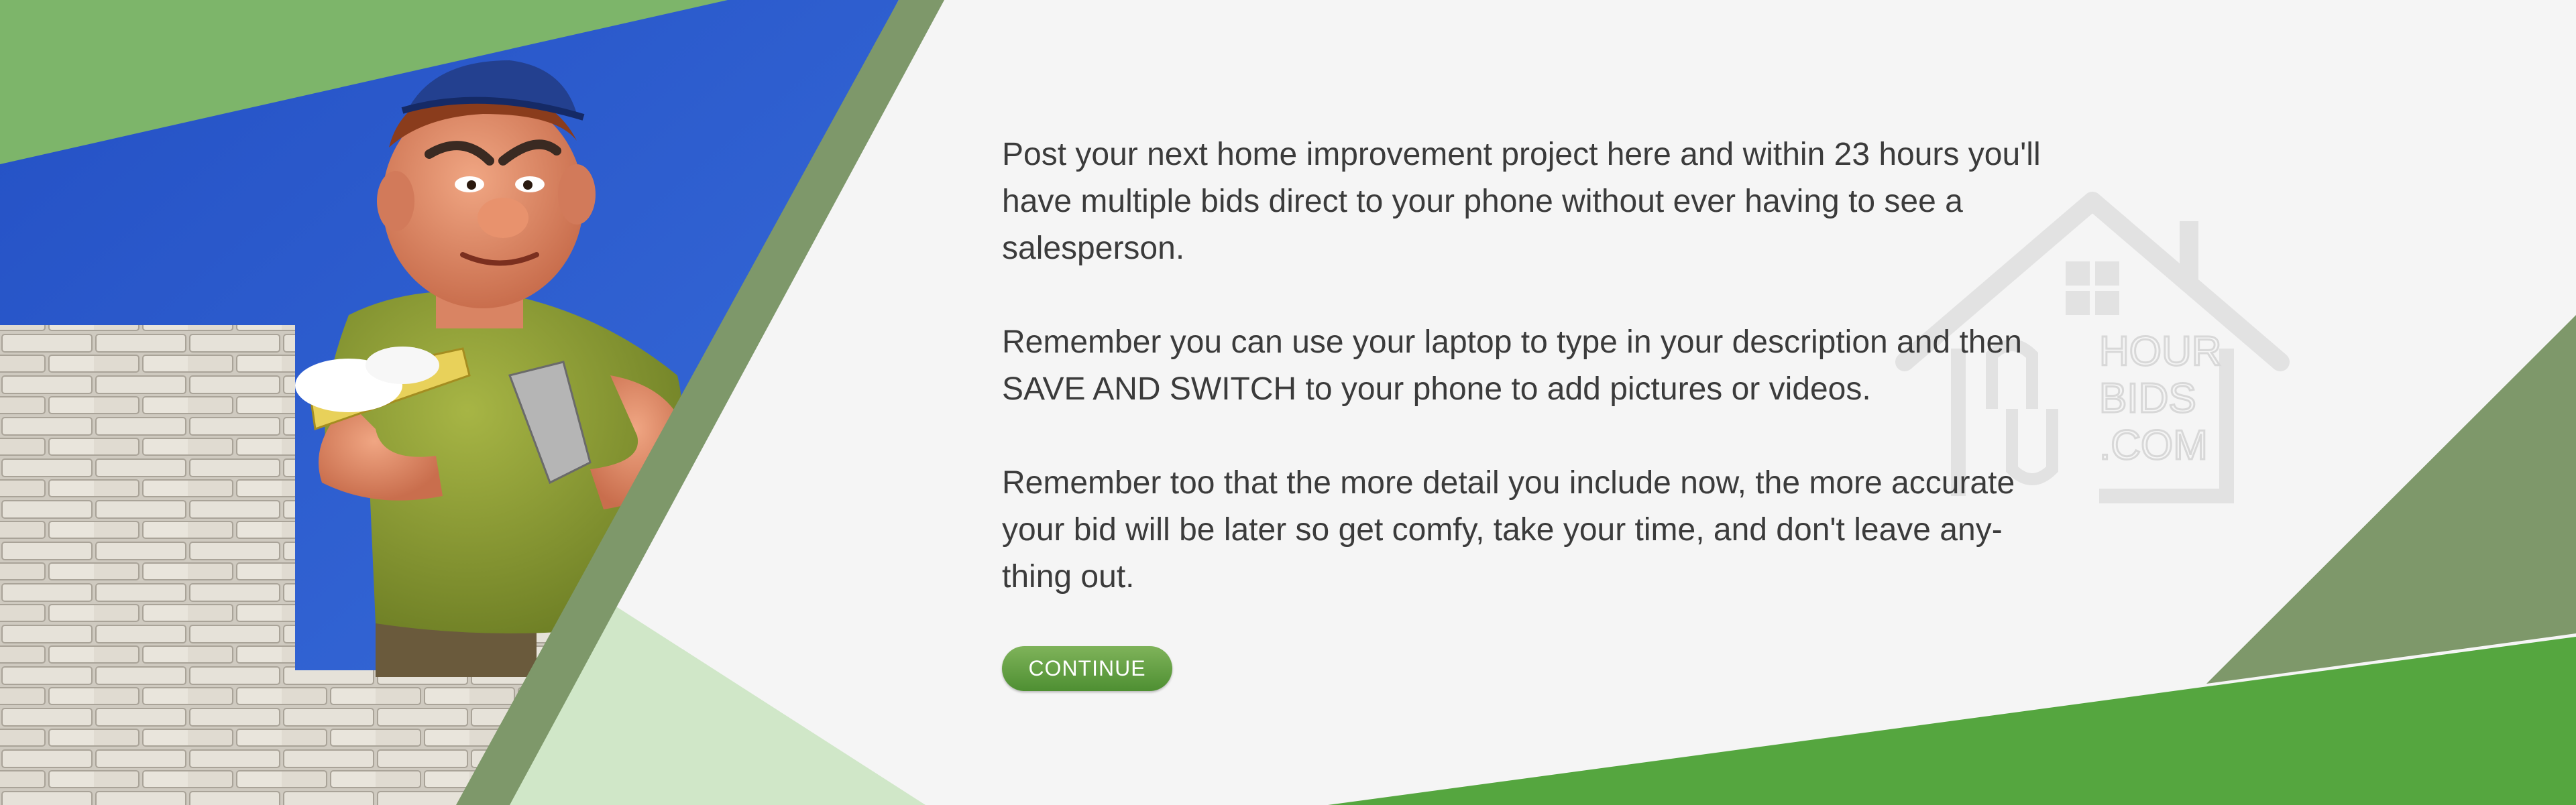  I want to click on green-band-bottom, so click(1952, 721).